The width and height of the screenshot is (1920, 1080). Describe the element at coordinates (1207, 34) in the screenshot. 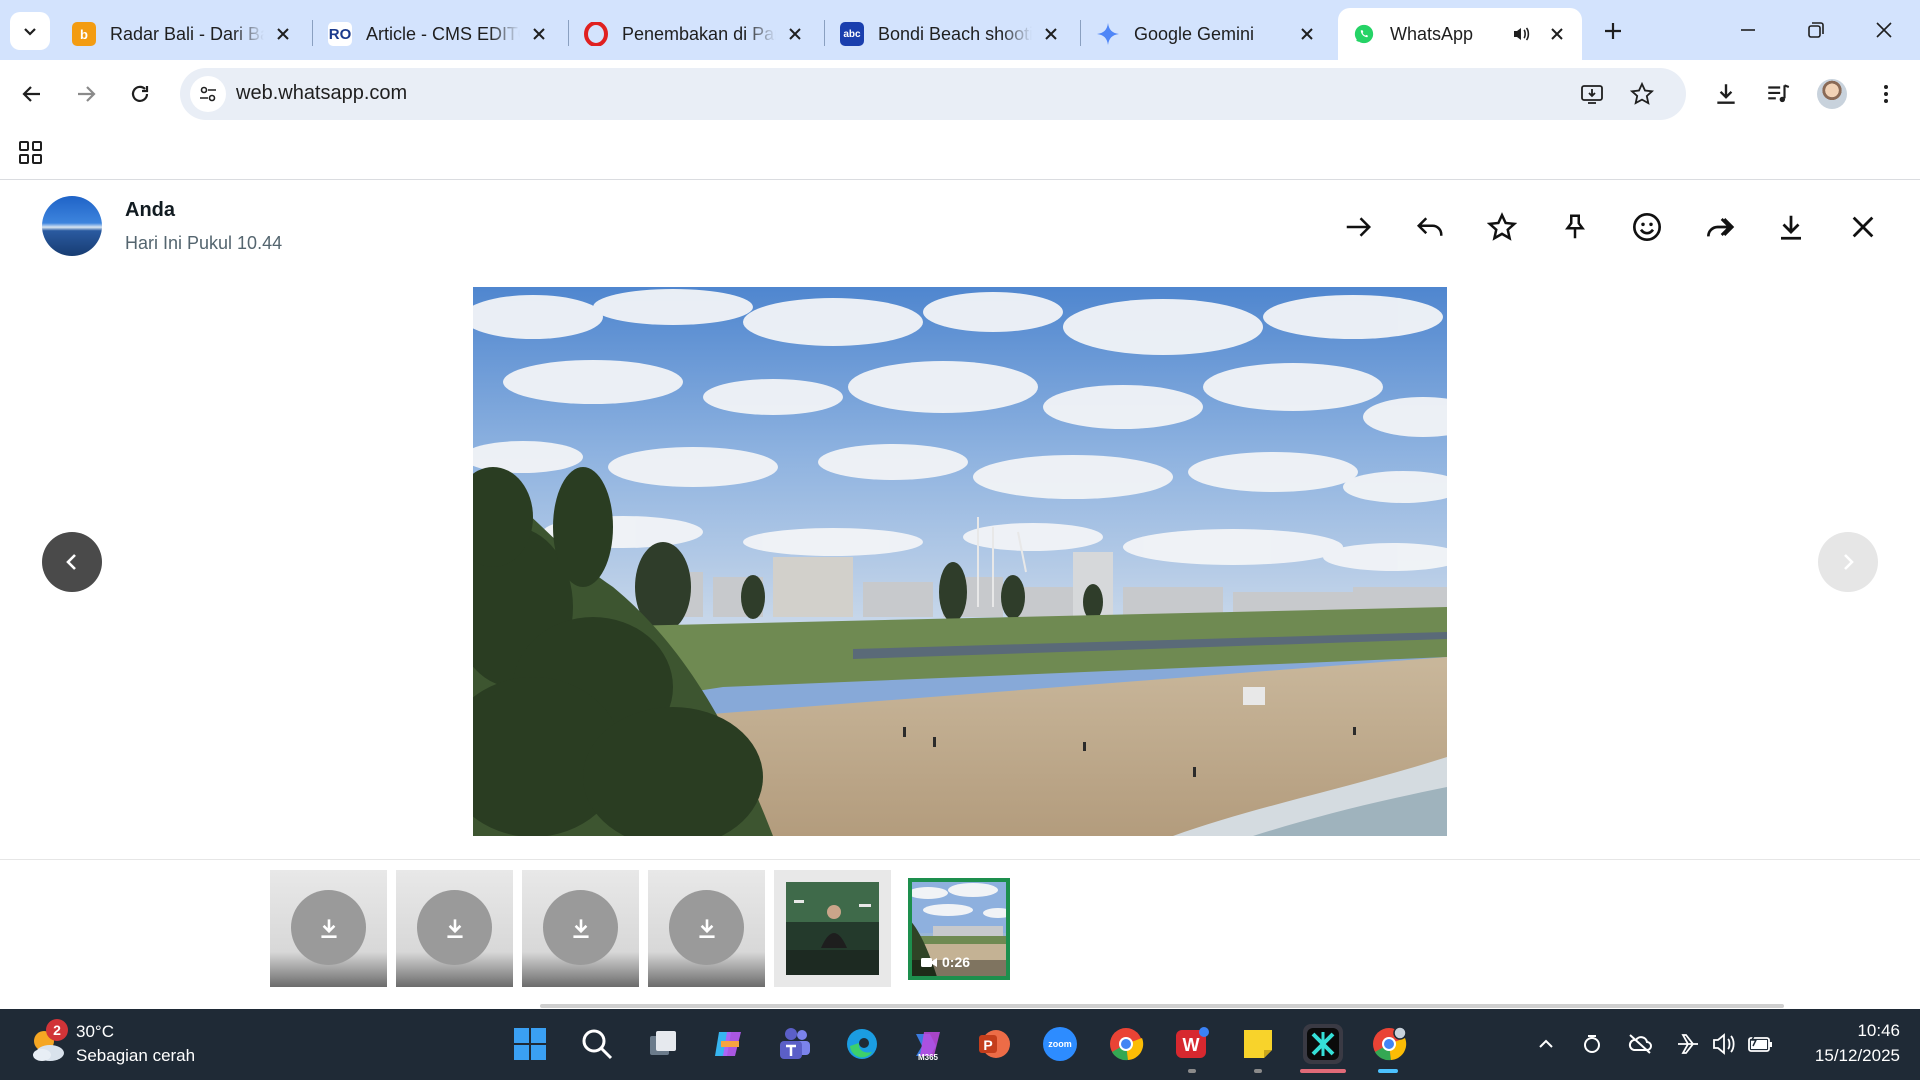

I see `tab-gemini: Google Gemini` at that location.